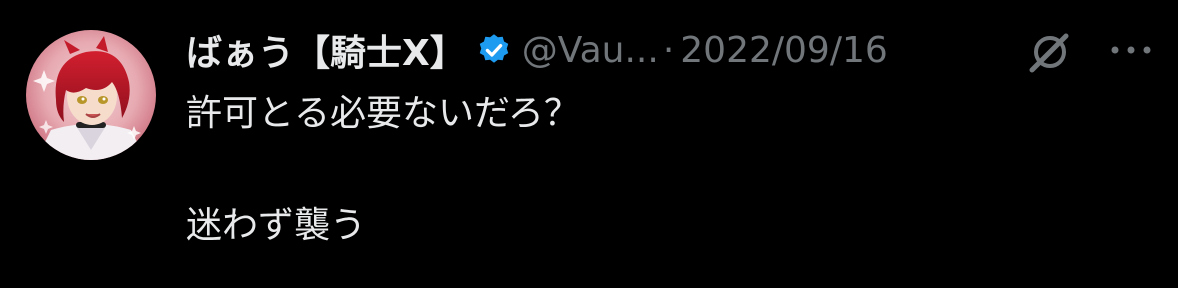 Image resolution: width=1178 pixels, height=288 pixels. Describe the element at coordinates (276, 225) in the screenshot. I see `tweet-text-line: 迷わず襲う` at that location.